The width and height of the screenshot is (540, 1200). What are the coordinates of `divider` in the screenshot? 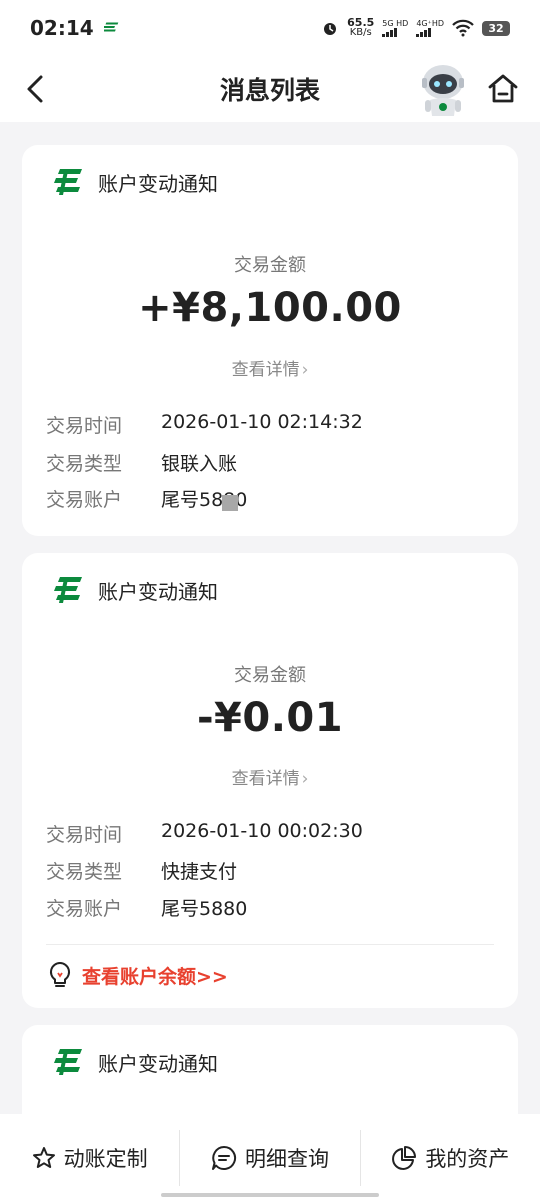 It's located at (270, 944).